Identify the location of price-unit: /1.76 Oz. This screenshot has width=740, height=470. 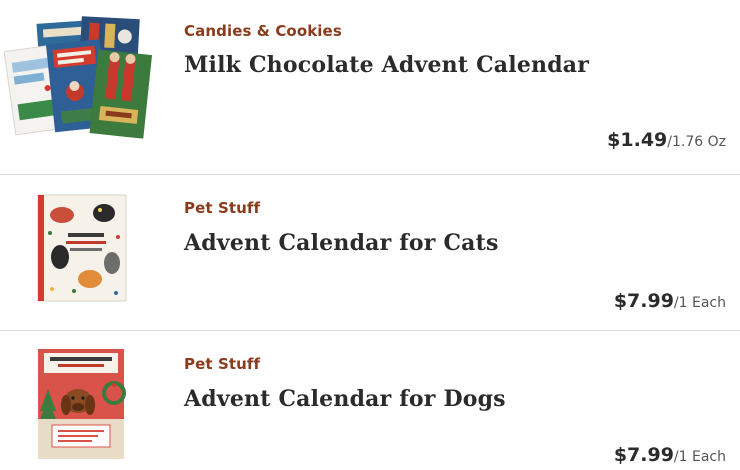
(696, 142).